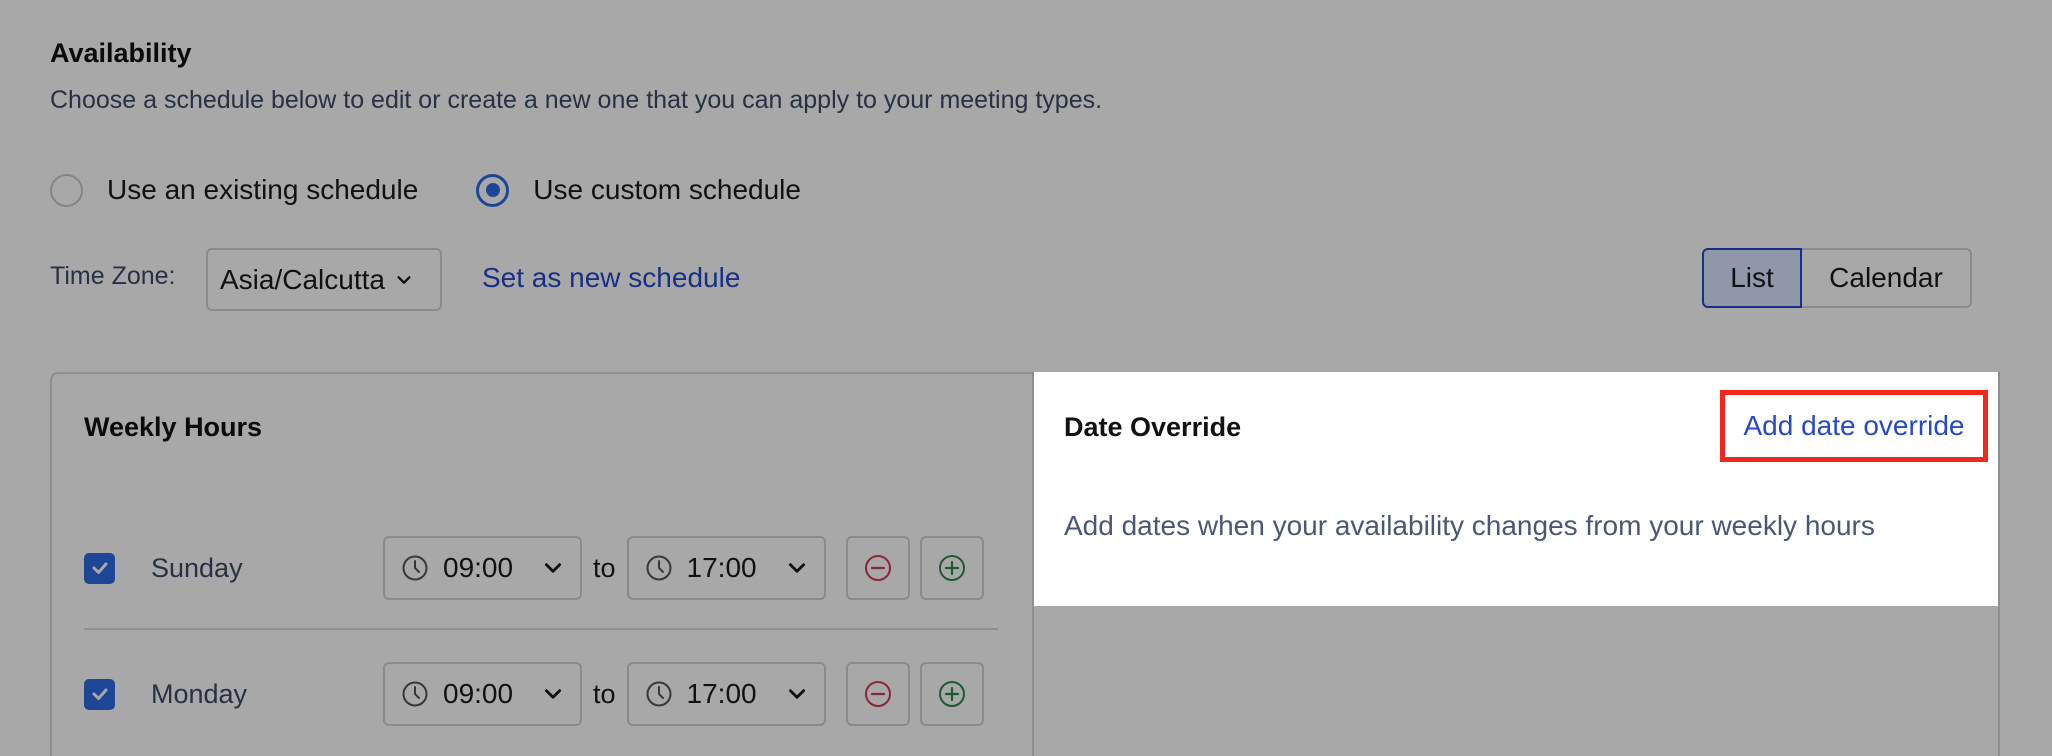 This screenshot has width=2052, height=756. Describe the element at coordinates (1854, 426) in the screenshot. I see `add-date-override-link: Add date override` at that location.